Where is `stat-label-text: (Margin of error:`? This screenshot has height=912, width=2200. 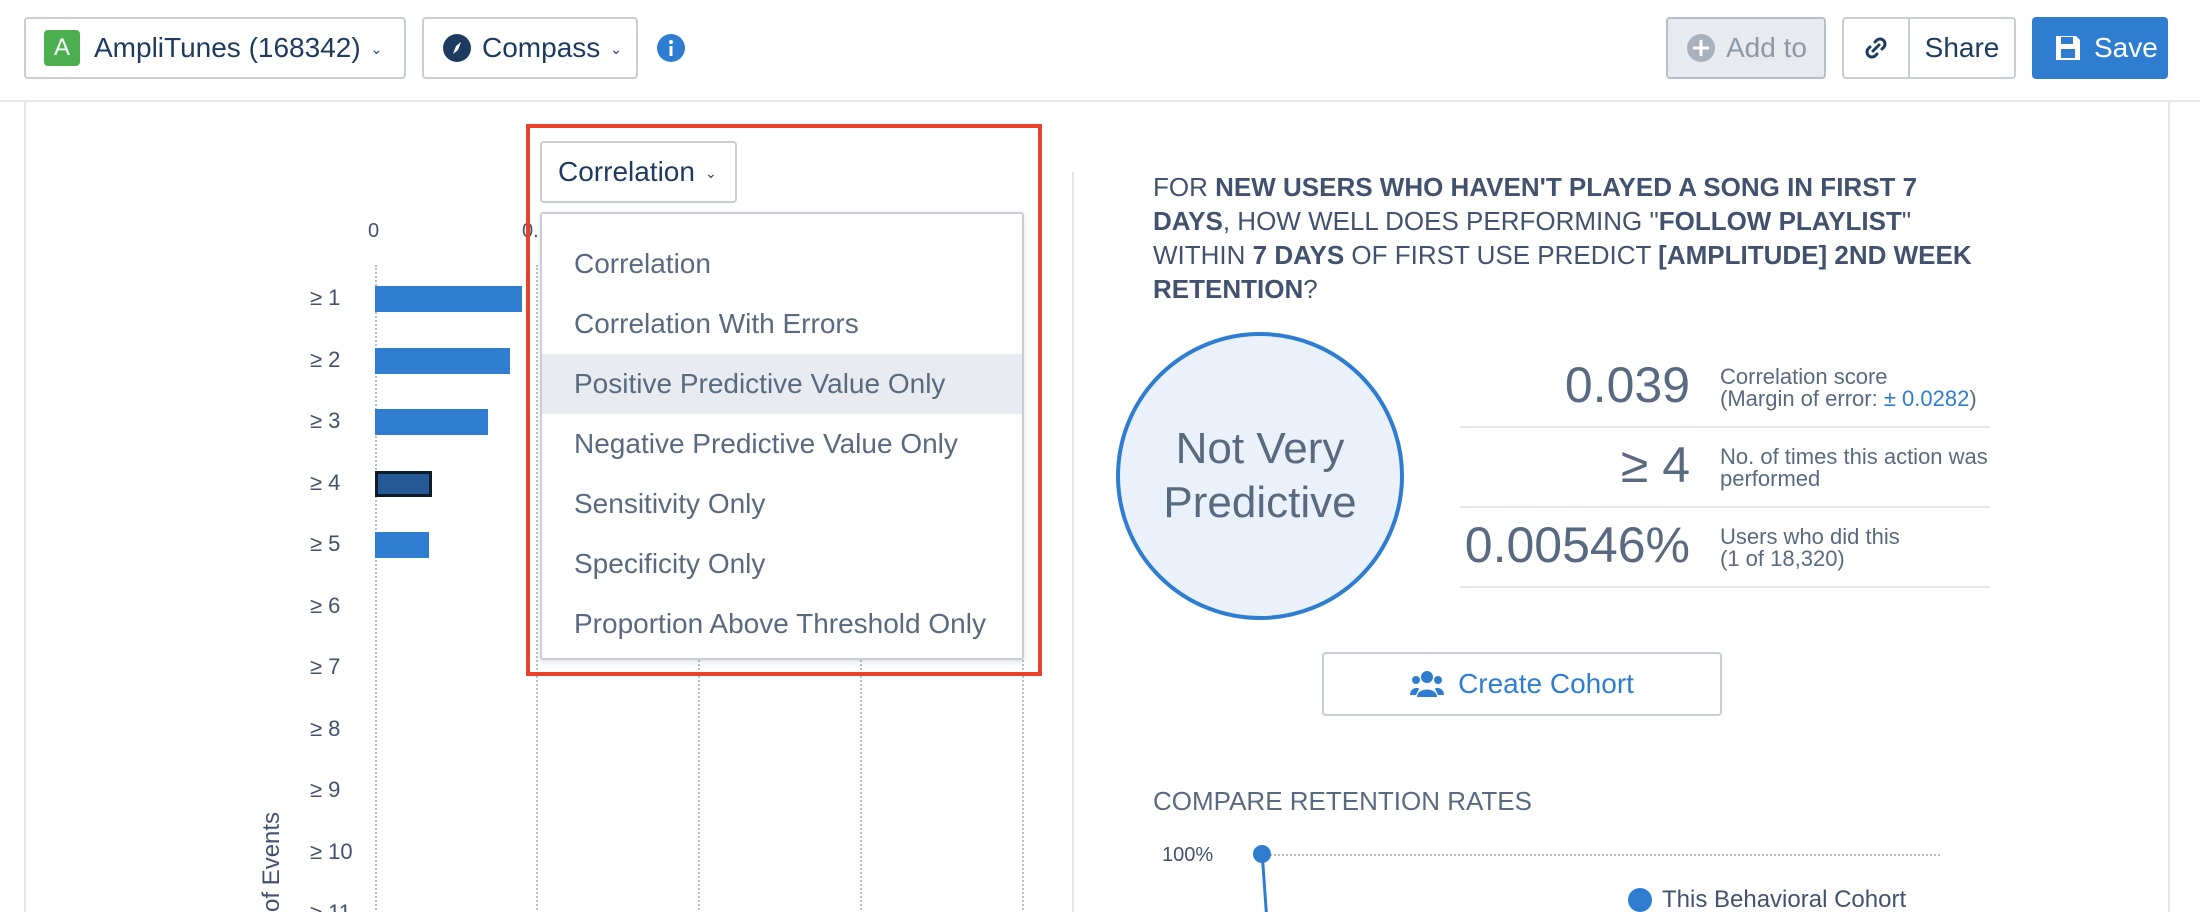
stat-label-text: (Margin of error: is located at coordinates (1802, 398).